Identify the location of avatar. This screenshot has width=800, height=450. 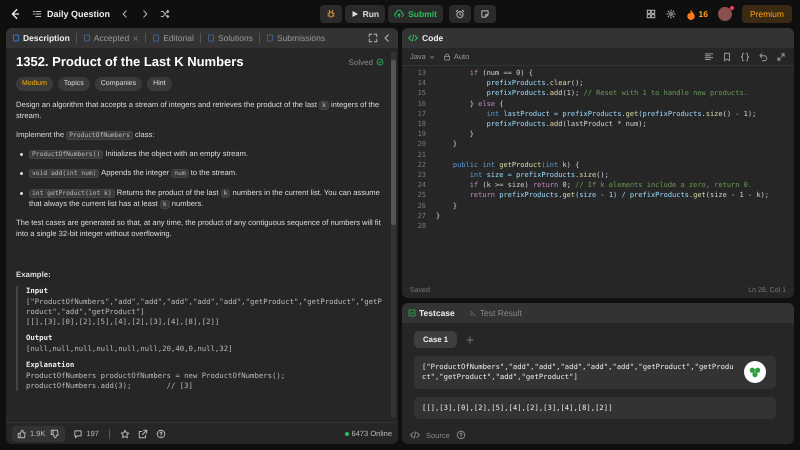
(725, 14).